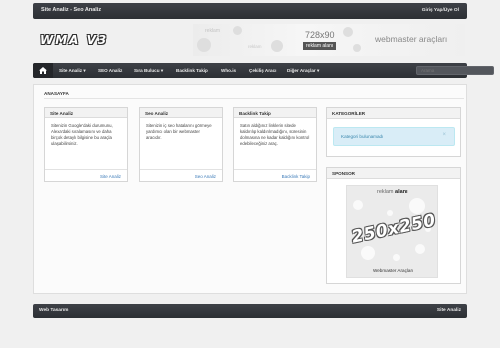  Describe the element at coordinates (444, 135) in the screenshot. I see `close-icon: ×` at that location.